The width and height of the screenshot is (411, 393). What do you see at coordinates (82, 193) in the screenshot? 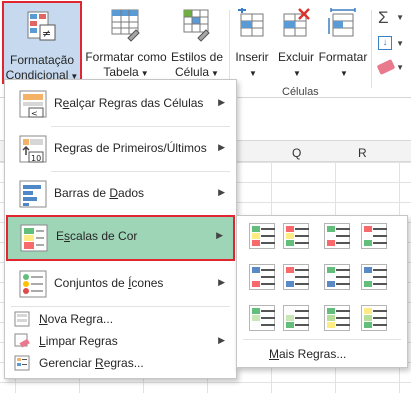
I see `menu-label-pre: Barras de` at bounding box center [82, 193].